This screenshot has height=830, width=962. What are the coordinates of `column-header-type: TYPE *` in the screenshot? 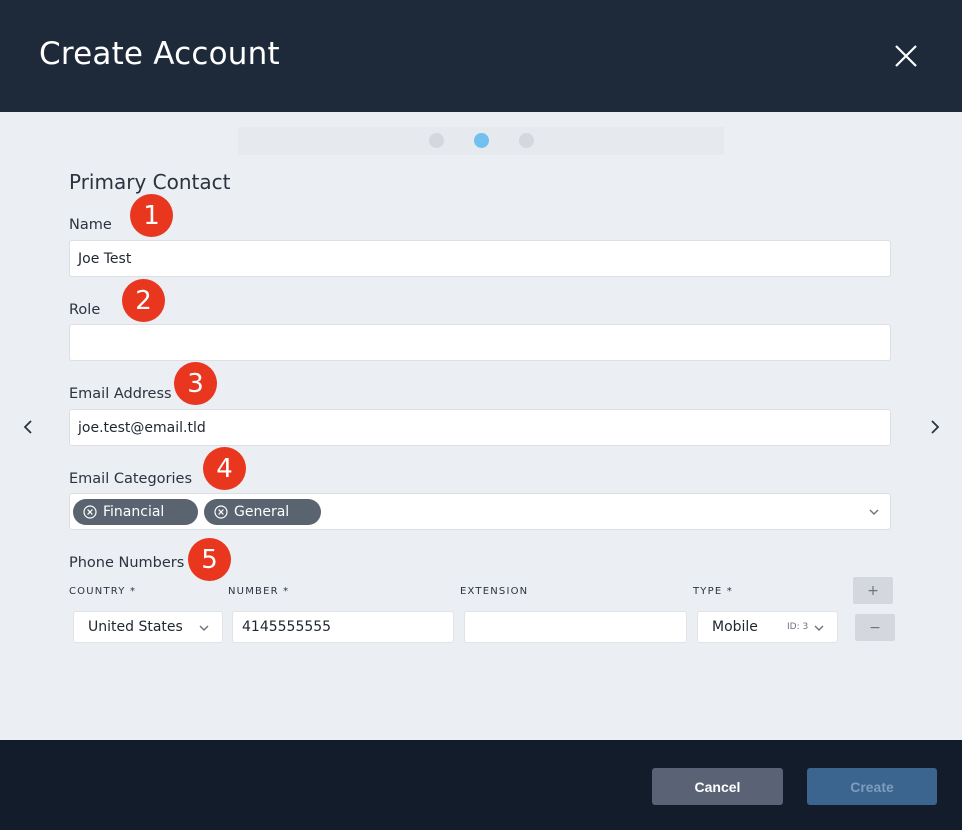 It's located at (713, 591).